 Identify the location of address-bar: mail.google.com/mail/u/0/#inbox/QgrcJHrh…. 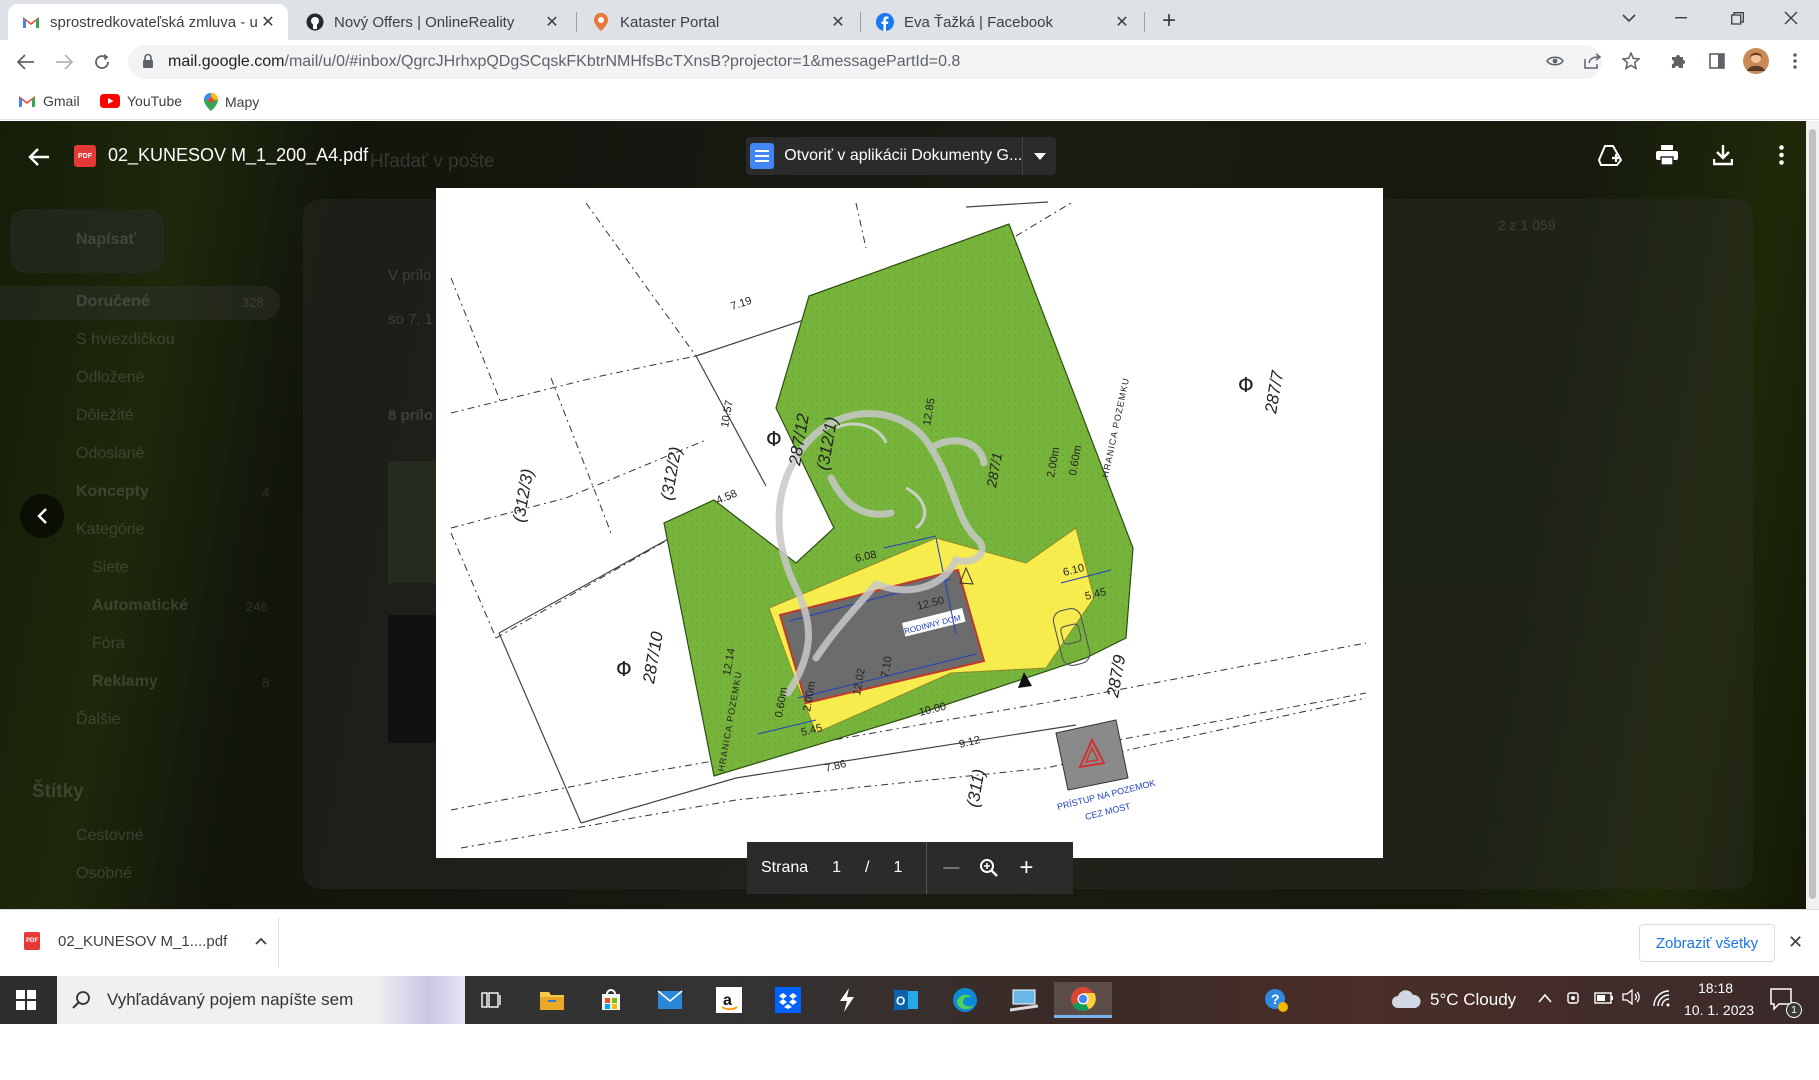
(865, 62).